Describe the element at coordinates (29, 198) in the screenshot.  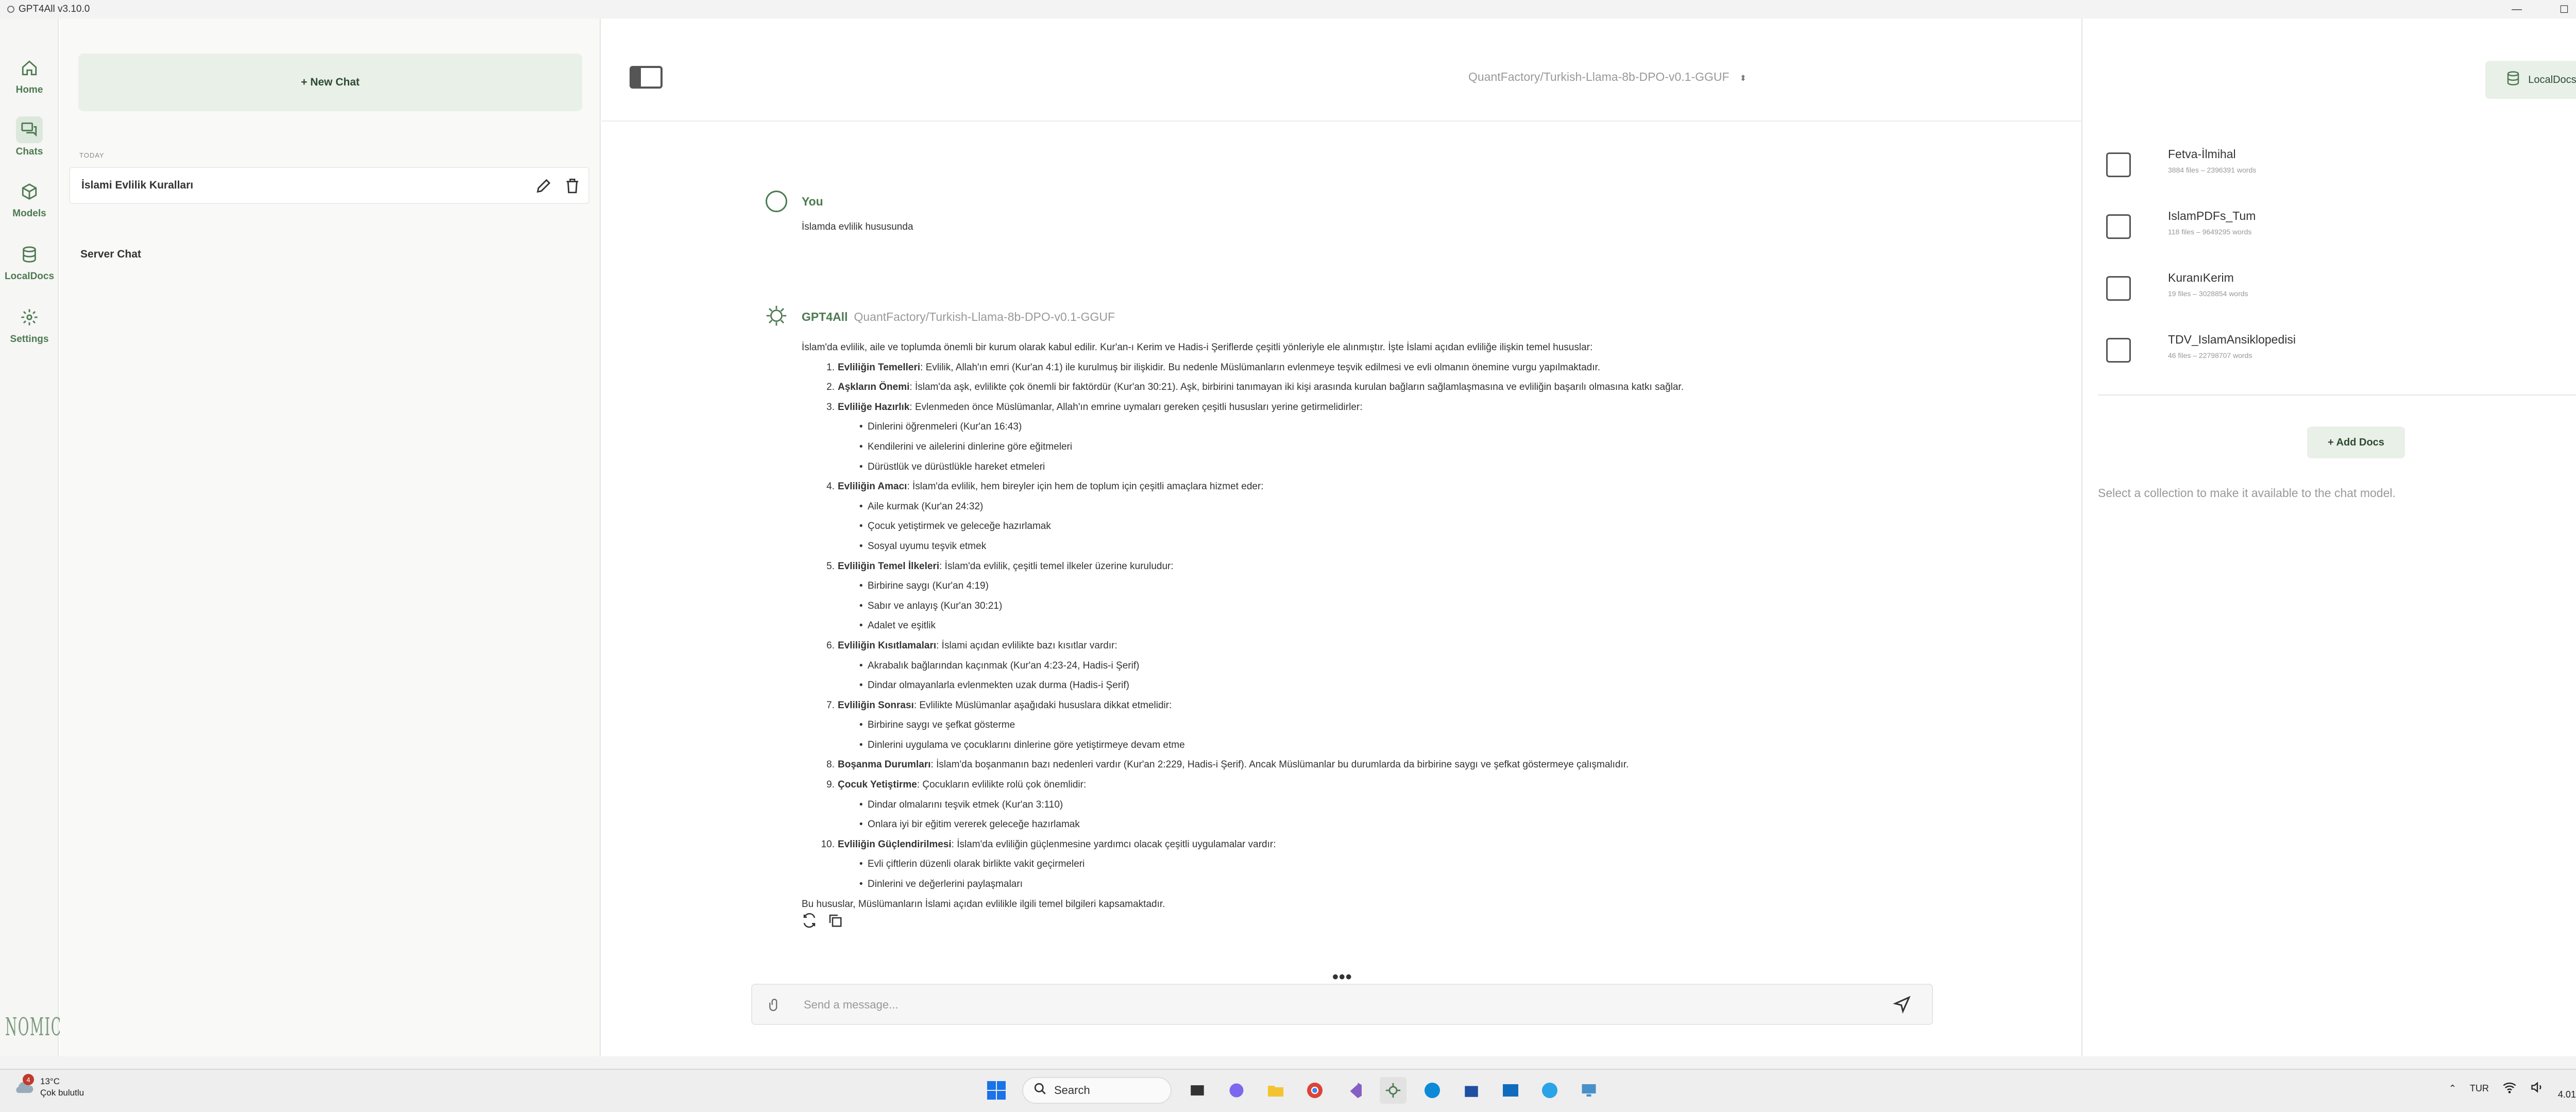
I see `nav-models: Models` at that location.